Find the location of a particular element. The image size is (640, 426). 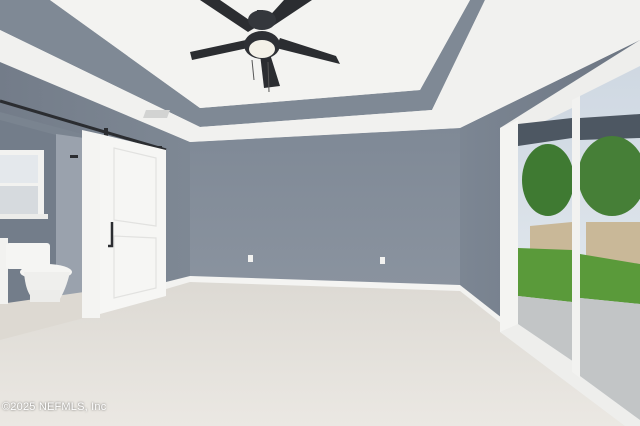

door-frame is located at coordinates (91, 224).